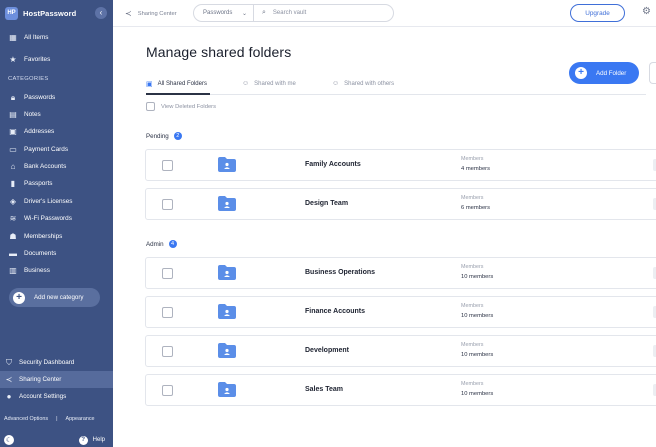 The width and height of the screenshot is (656, 447). I want to click on sidebar-item-passwords: 🔒︎ Passwords, so click(56, 97).